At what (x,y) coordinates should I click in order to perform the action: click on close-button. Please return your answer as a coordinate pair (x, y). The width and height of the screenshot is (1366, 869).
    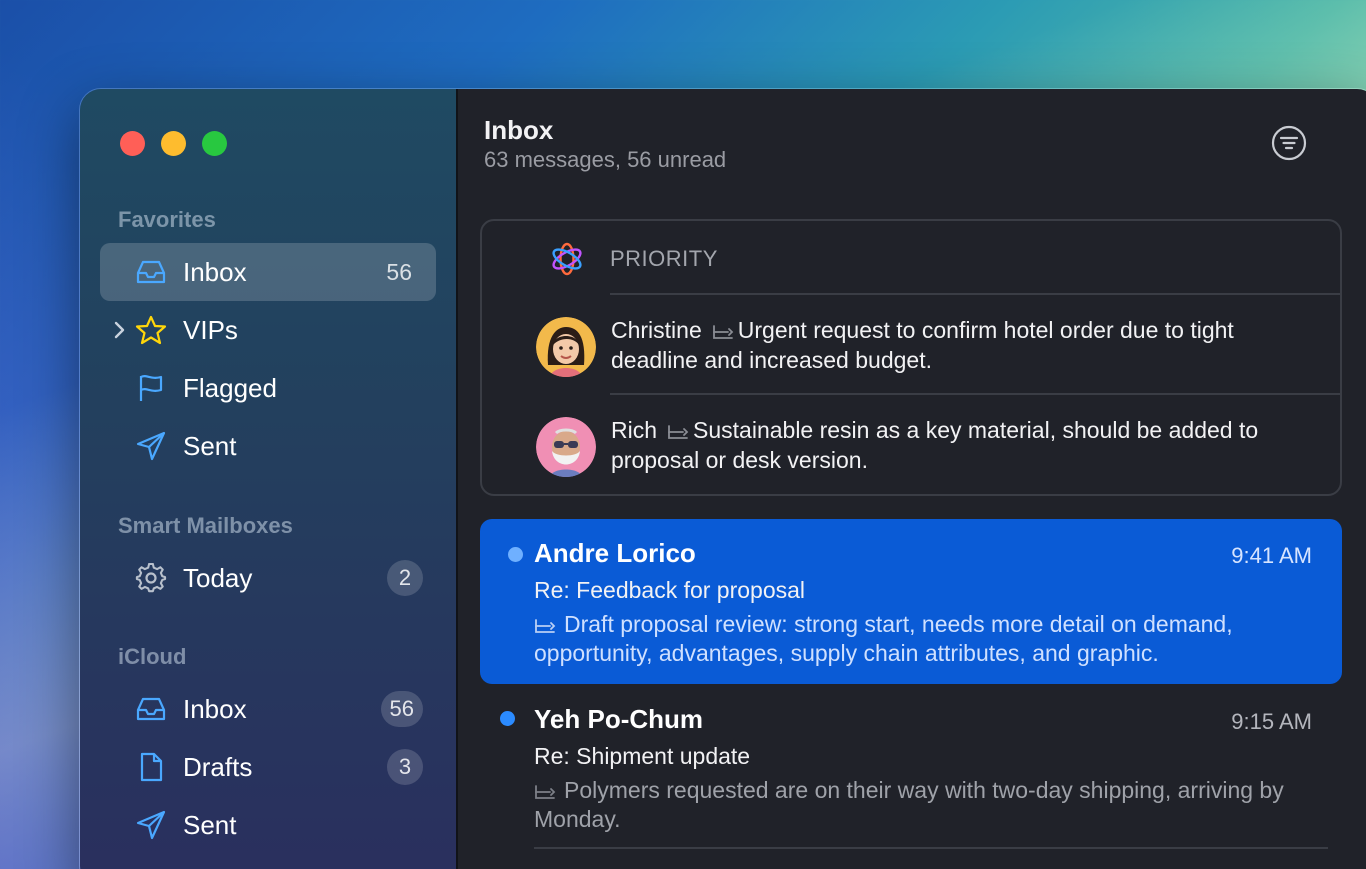
    Looking at the image, I should click on (132, 143).